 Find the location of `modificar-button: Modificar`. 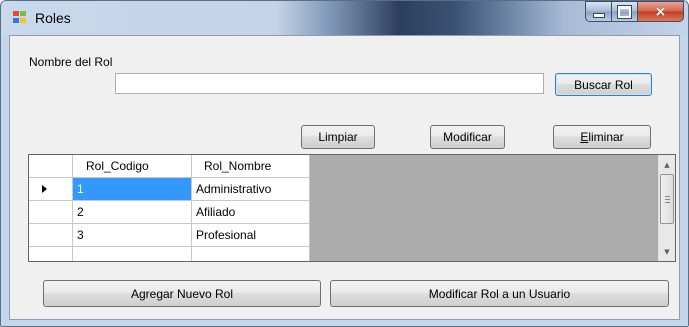

modificar-button: Modificar is located at coordinates (467, 137).